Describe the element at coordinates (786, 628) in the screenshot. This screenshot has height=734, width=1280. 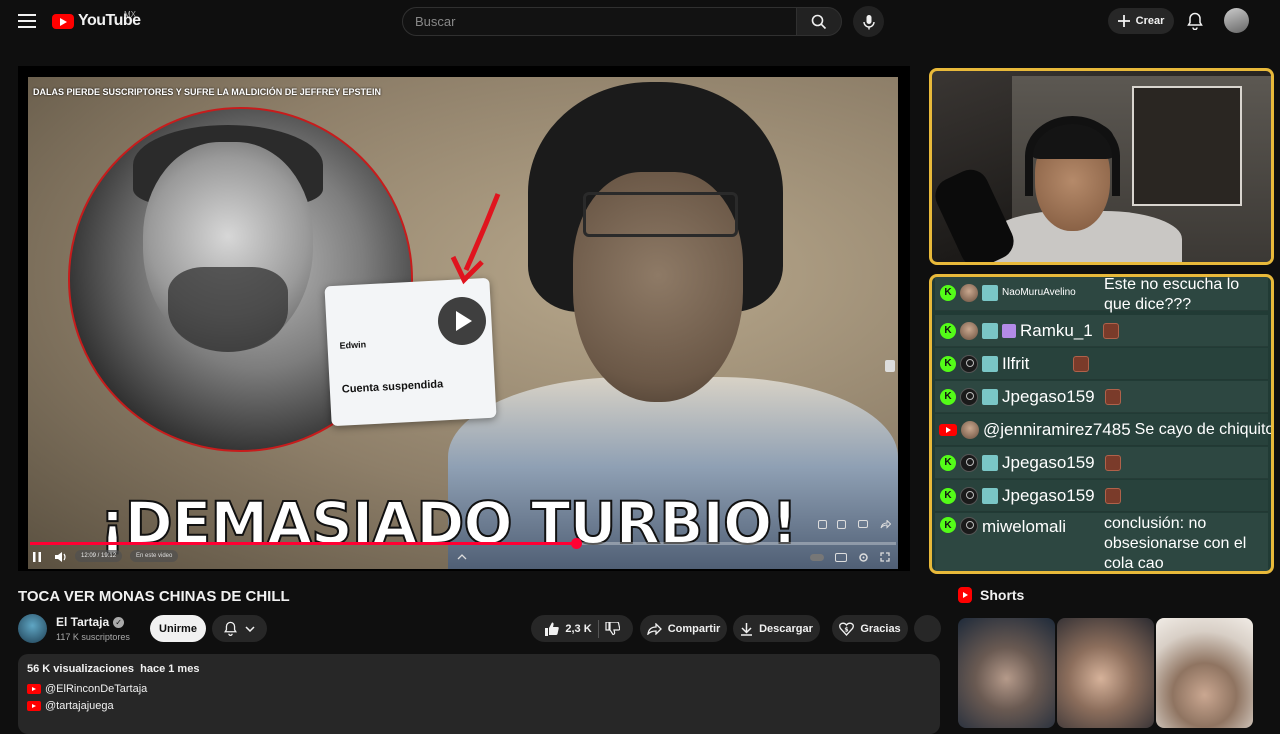
I see `download-label: Descargar` at that location.